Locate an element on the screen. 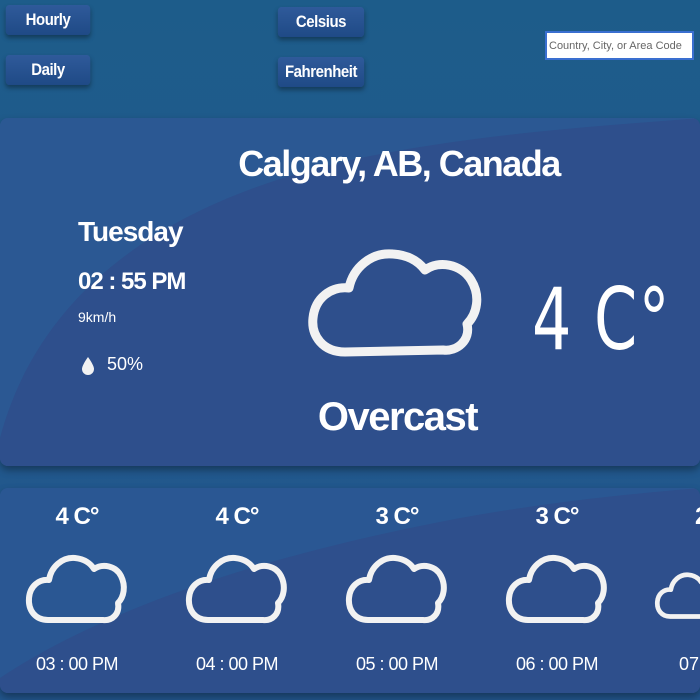 The width and height of the screenshot is (700, 700). daily-button: Daily is located at coordinates (48, 70).